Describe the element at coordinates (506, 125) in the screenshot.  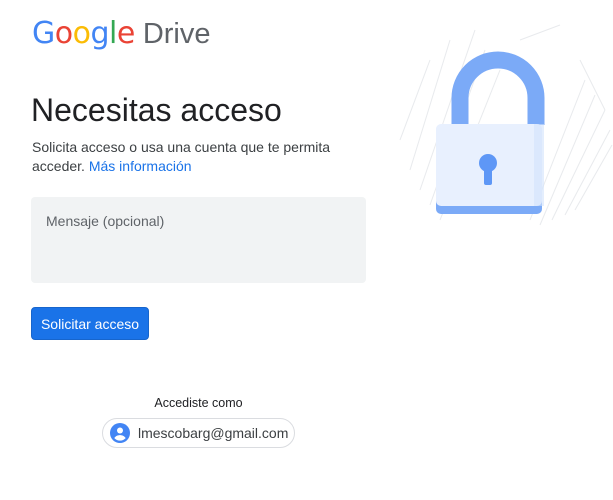
I see `lock-icon` at that location.